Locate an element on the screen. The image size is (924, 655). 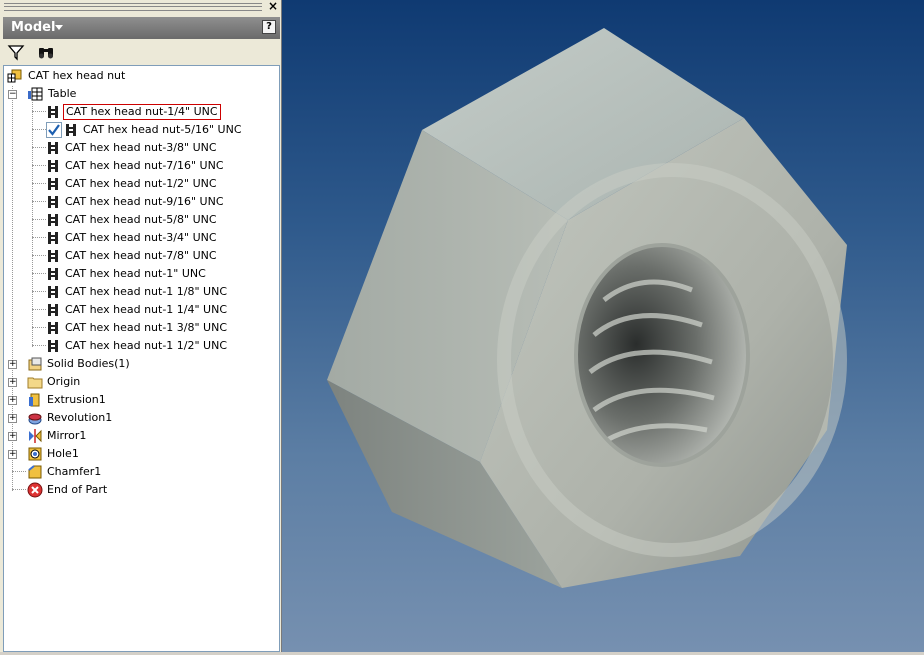
browser-toolbar is located at coordinates (141, 52).